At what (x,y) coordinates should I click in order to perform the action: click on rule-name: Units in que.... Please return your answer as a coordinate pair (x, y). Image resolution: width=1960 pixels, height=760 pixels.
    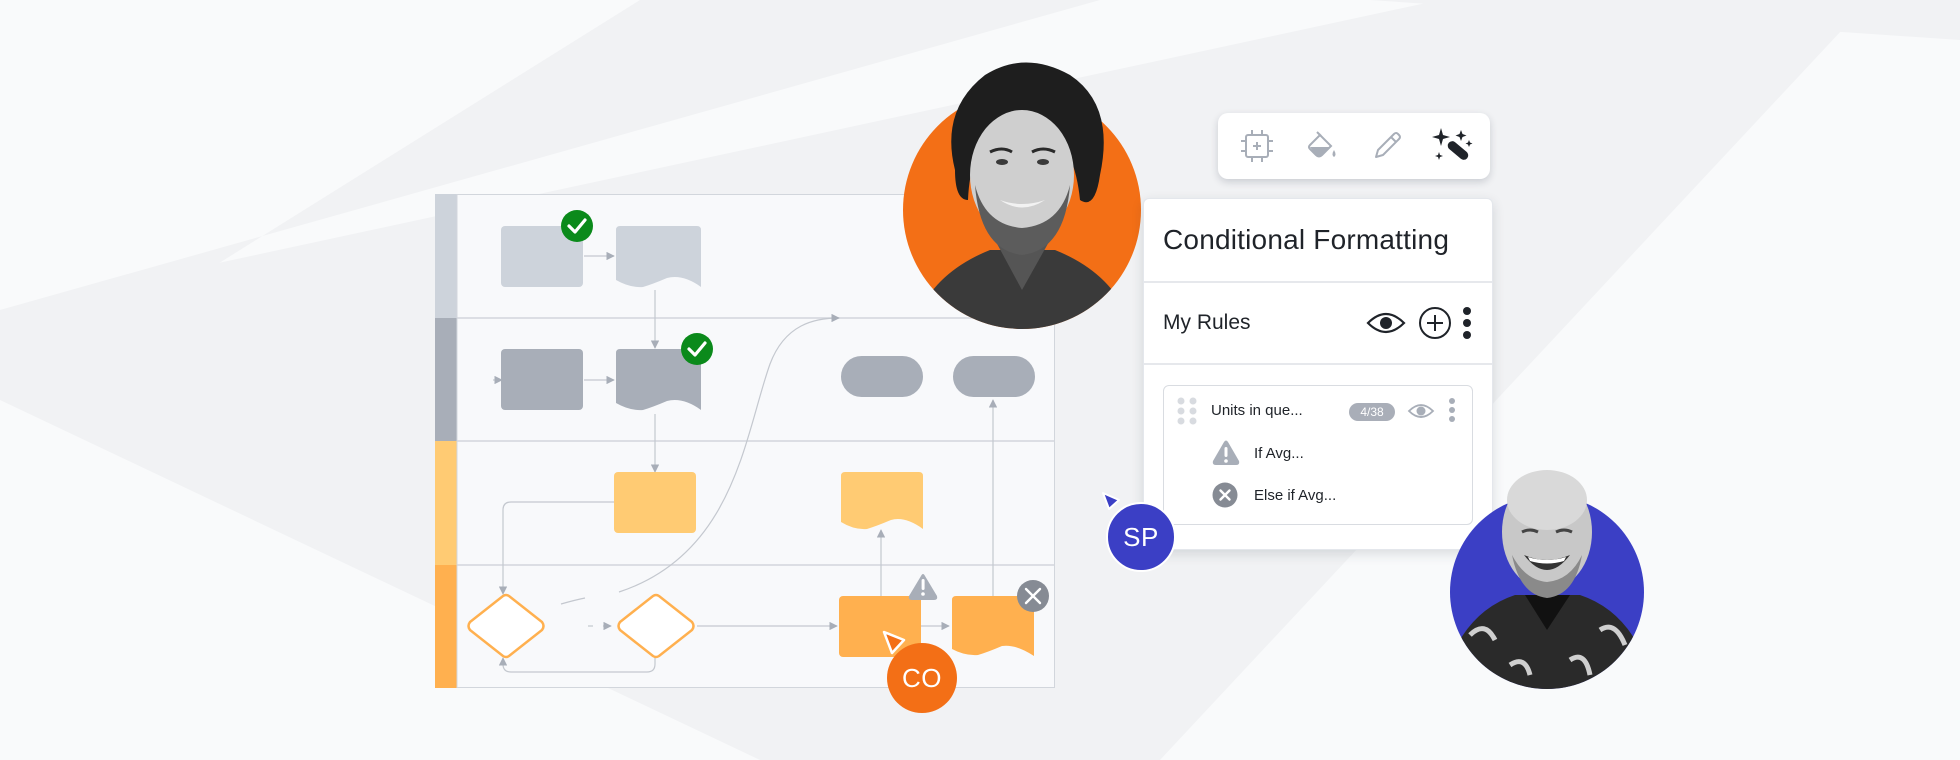
    Looking at the image, I should click on (1257, 410).